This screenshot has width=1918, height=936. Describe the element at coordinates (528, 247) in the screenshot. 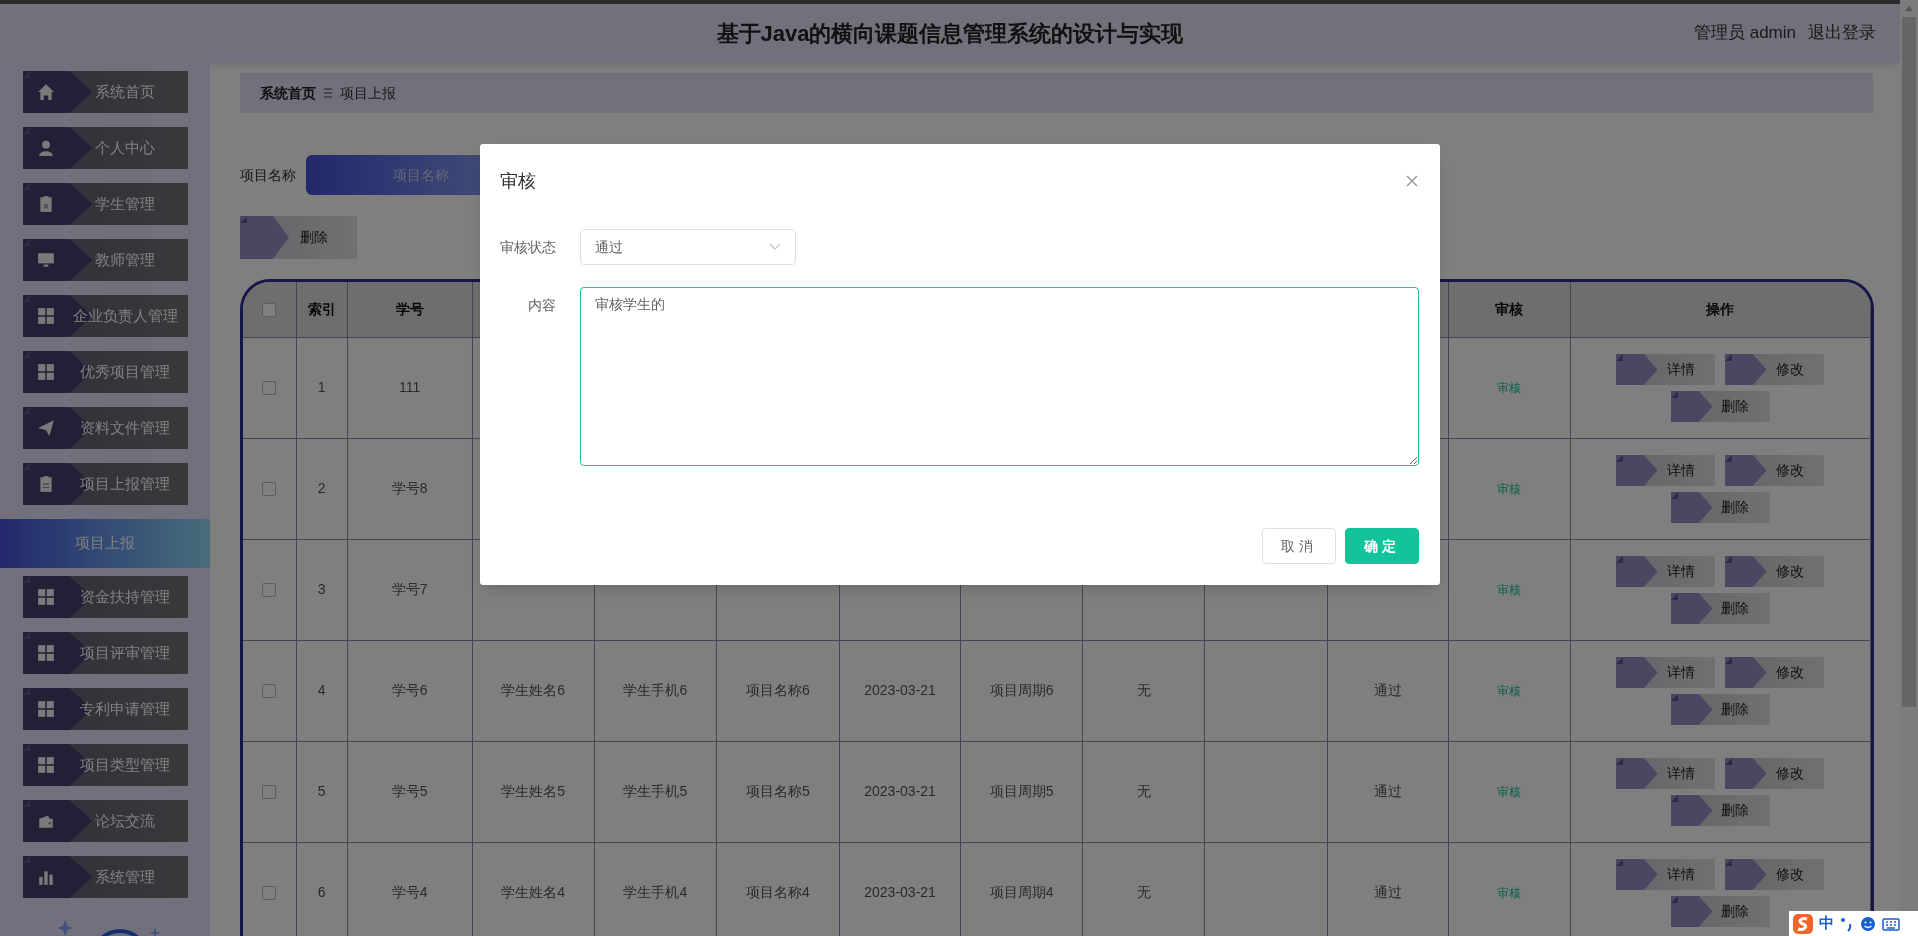

I see `field-label: 审核状态` at that location.